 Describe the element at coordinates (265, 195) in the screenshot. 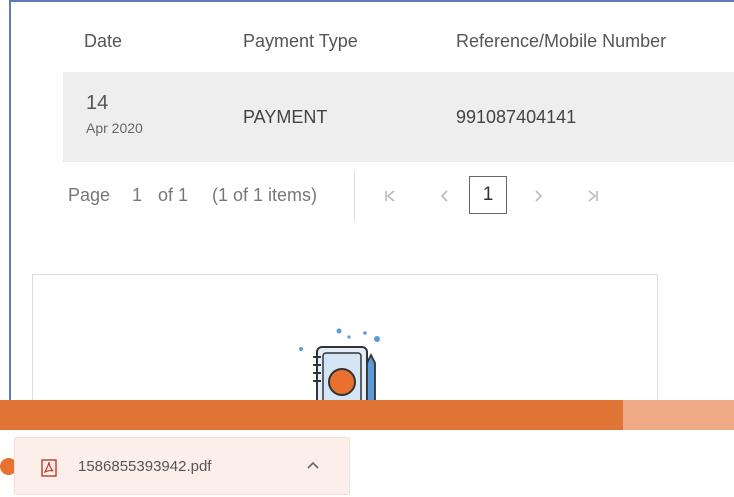

I see `pager-items-label: (1 of 1 items)` at that location.